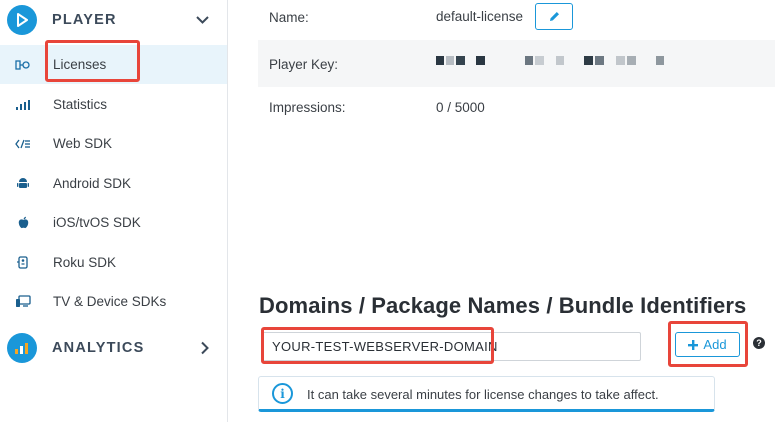  I want to click on player-section-header: PLAYER, so click(113, 20).